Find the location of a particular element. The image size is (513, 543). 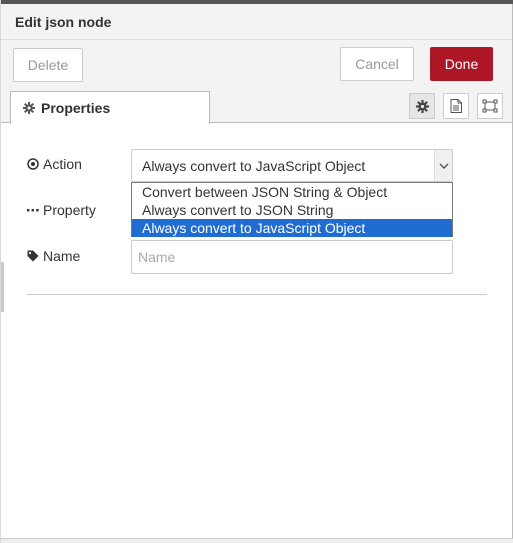

tab-properties-label: Properties is located at coordinates (76, 108).